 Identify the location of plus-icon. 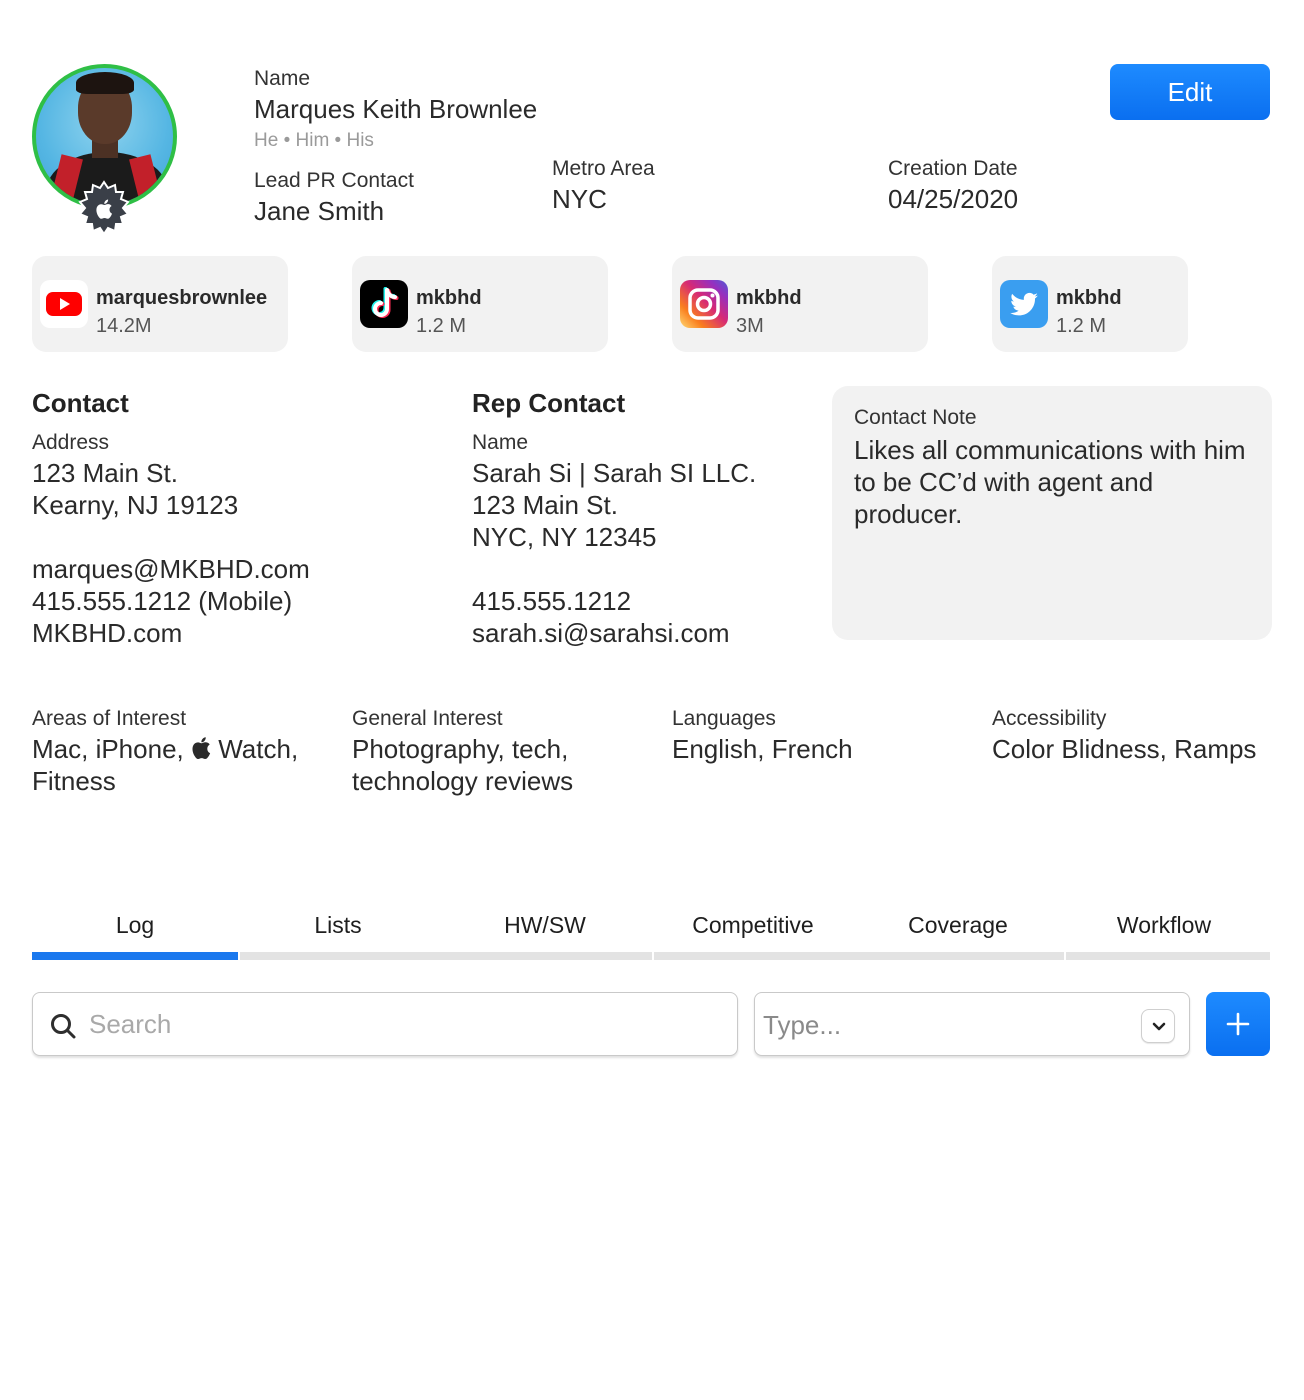
(1238, 1024).